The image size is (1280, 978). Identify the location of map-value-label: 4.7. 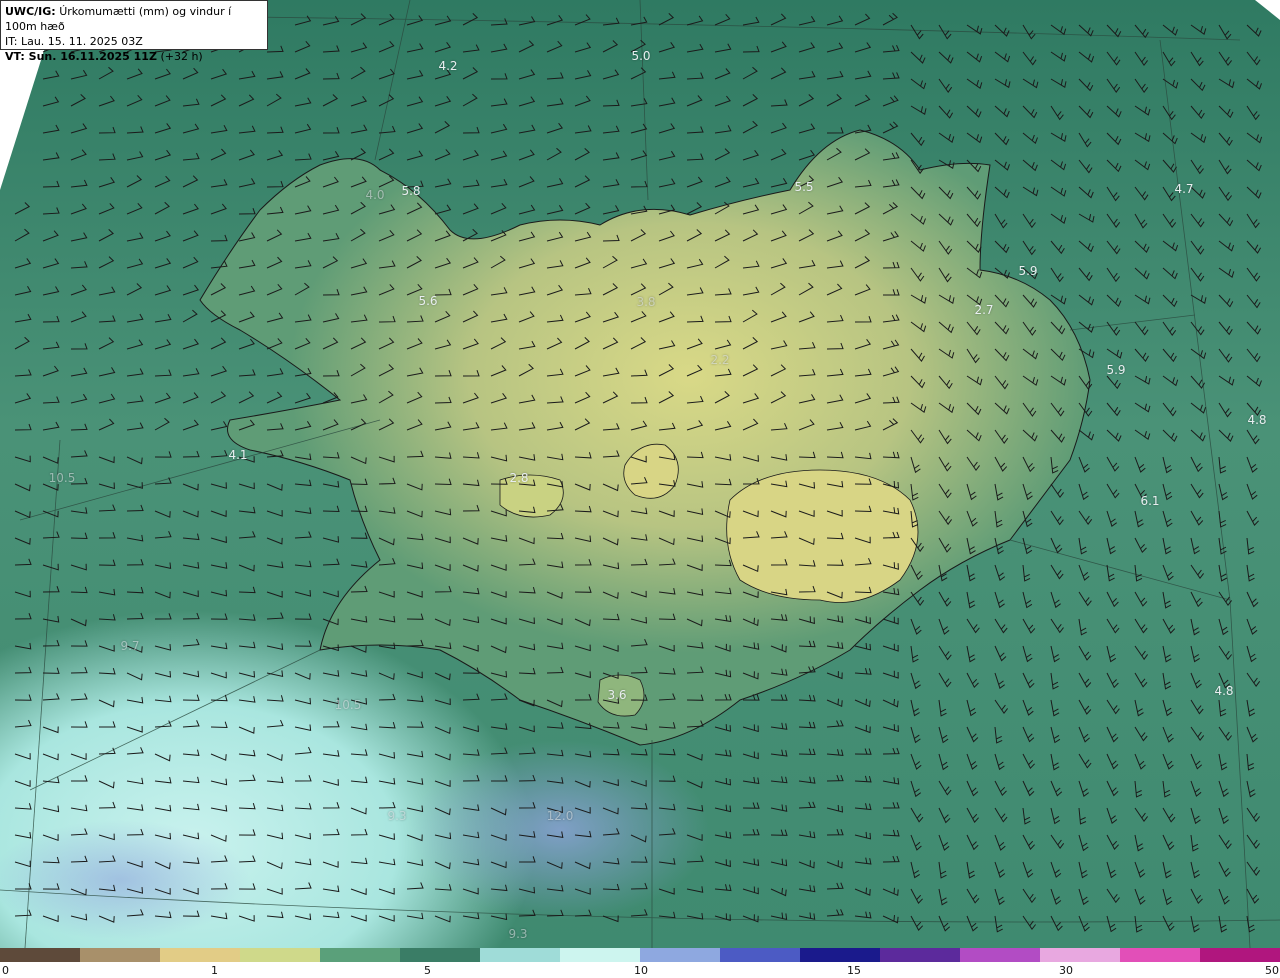
(1184, 189).